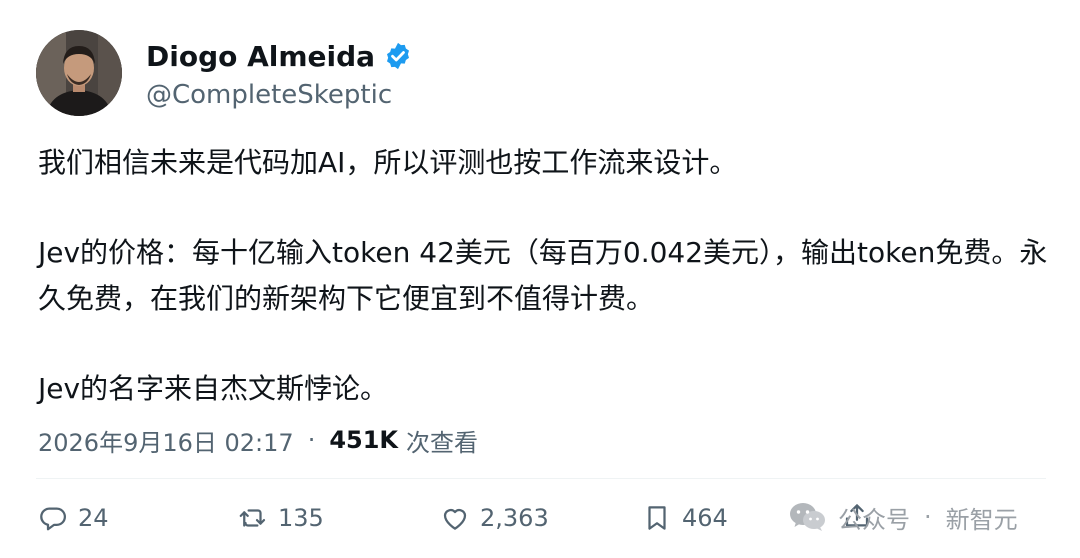  What do you see at coordinates (705, 518) in the screenshot?
I see `bookmark-count: 464` at bounding box center [705, 518].